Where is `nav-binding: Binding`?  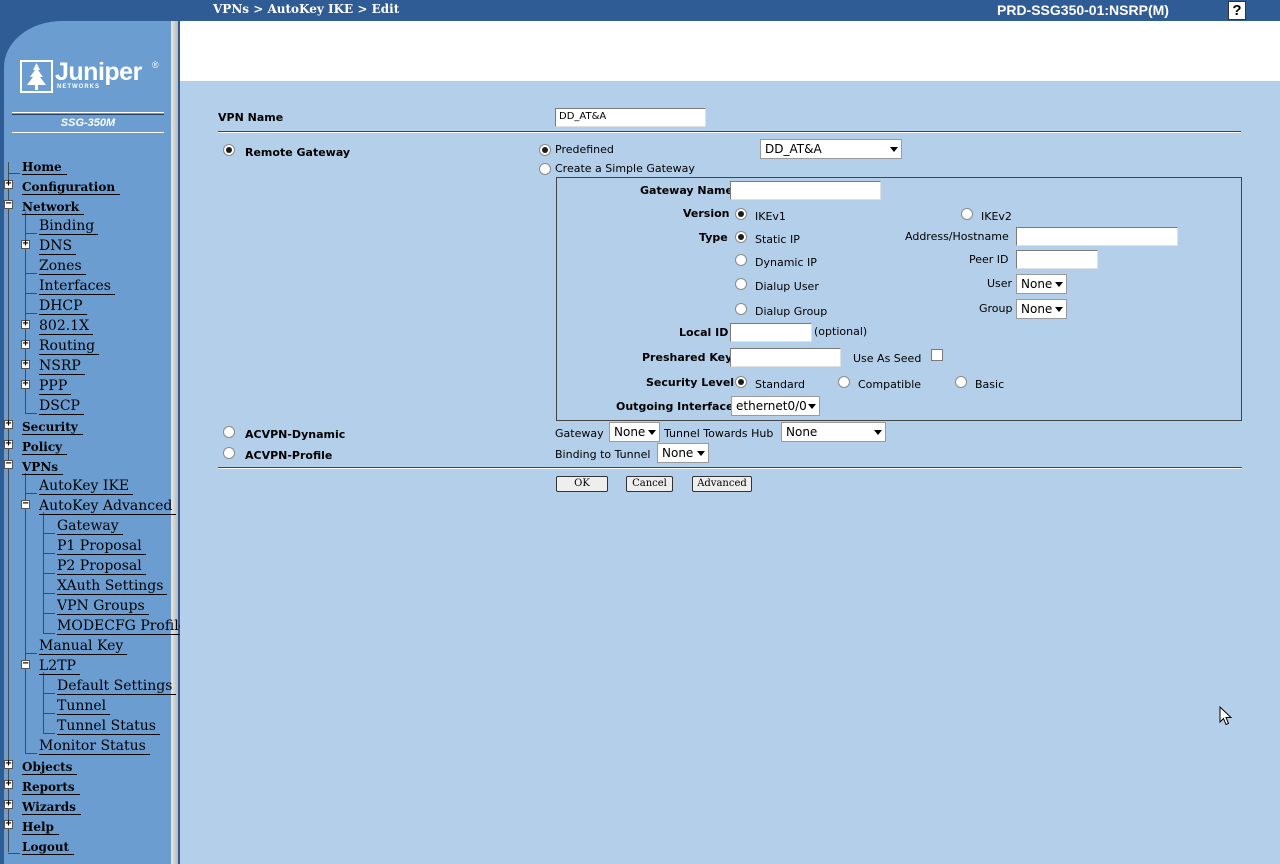
nav-binding: Binding is located at coordinates (69, 226).